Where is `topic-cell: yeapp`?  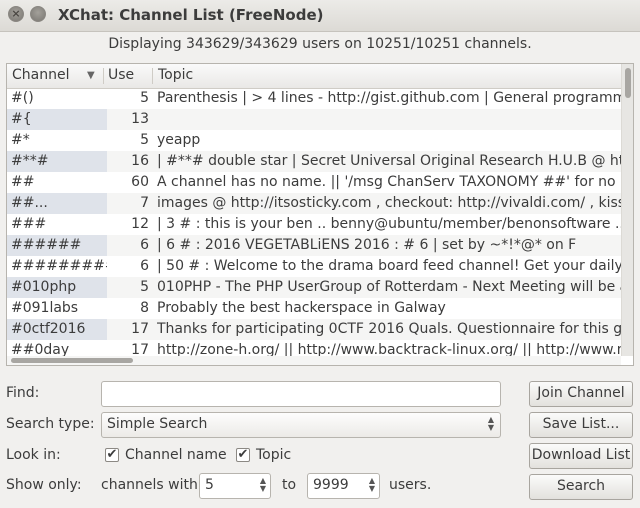 topic-cell: yeapp is located at coordinates (179, 140).